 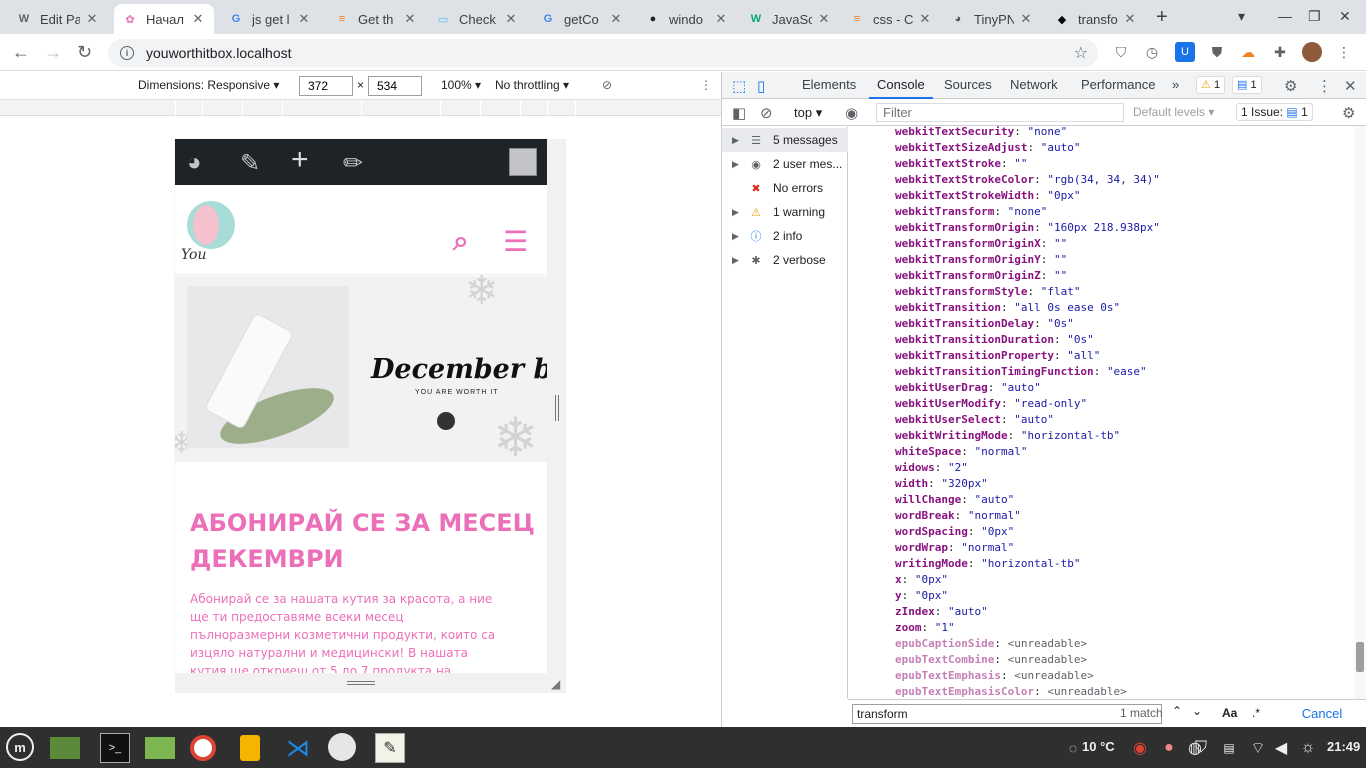 What do you see at coordinates (1021, 372) in the screenshot?
I see `property-row: webkitTransitionTimingFunction: "ease"` at bounding box center [1021, 372].